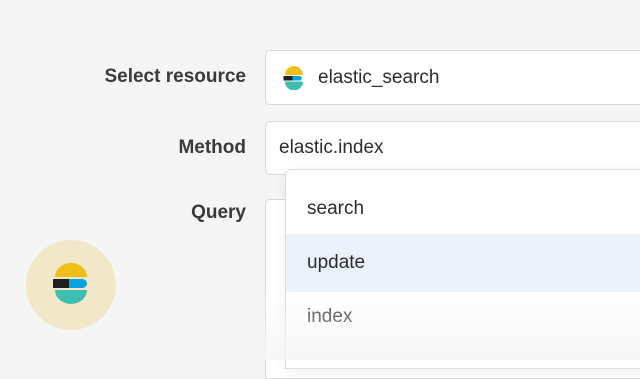 The image size is (640, 379). I want to click on method-select: elastic.index, so click(452, 148).